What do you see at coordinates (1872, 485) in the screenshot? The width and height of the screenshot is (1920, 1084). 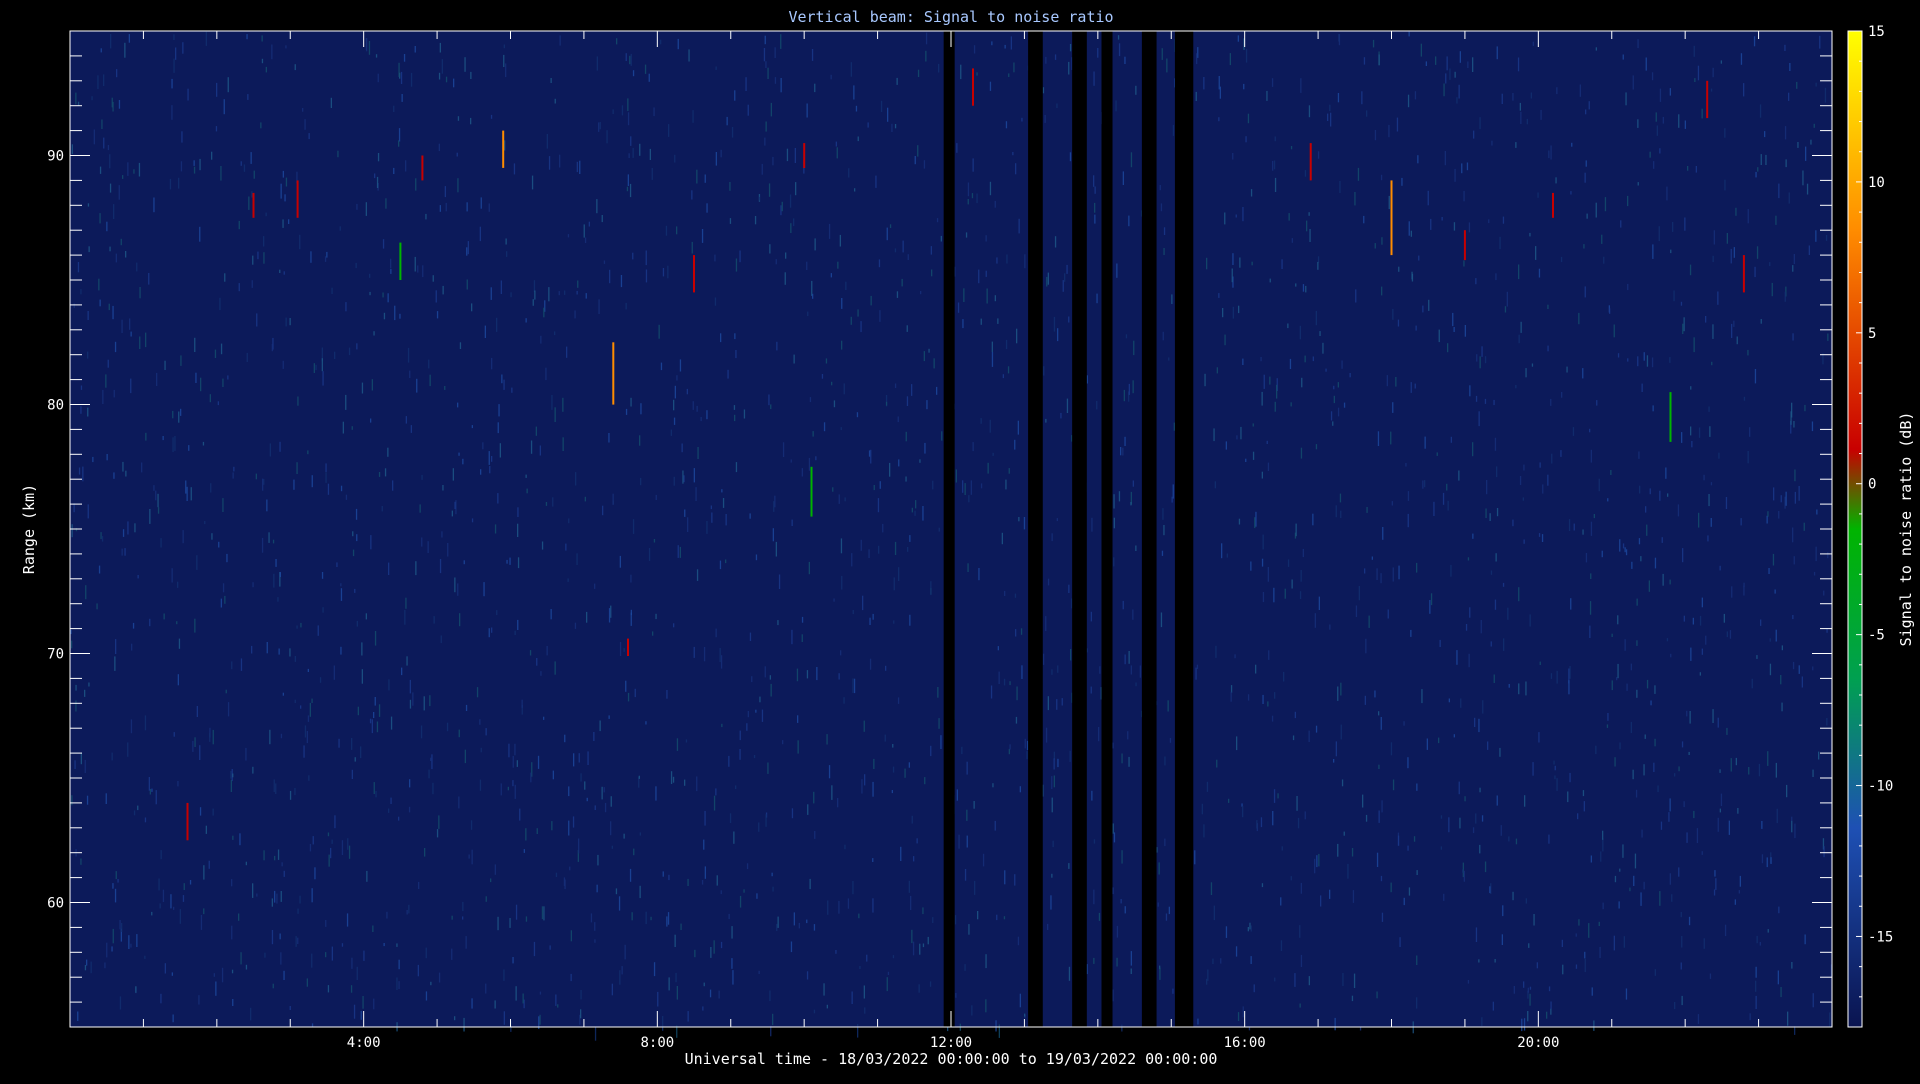 I see `colorbar-tick-label: 0` at bounding box center [1872, 485].